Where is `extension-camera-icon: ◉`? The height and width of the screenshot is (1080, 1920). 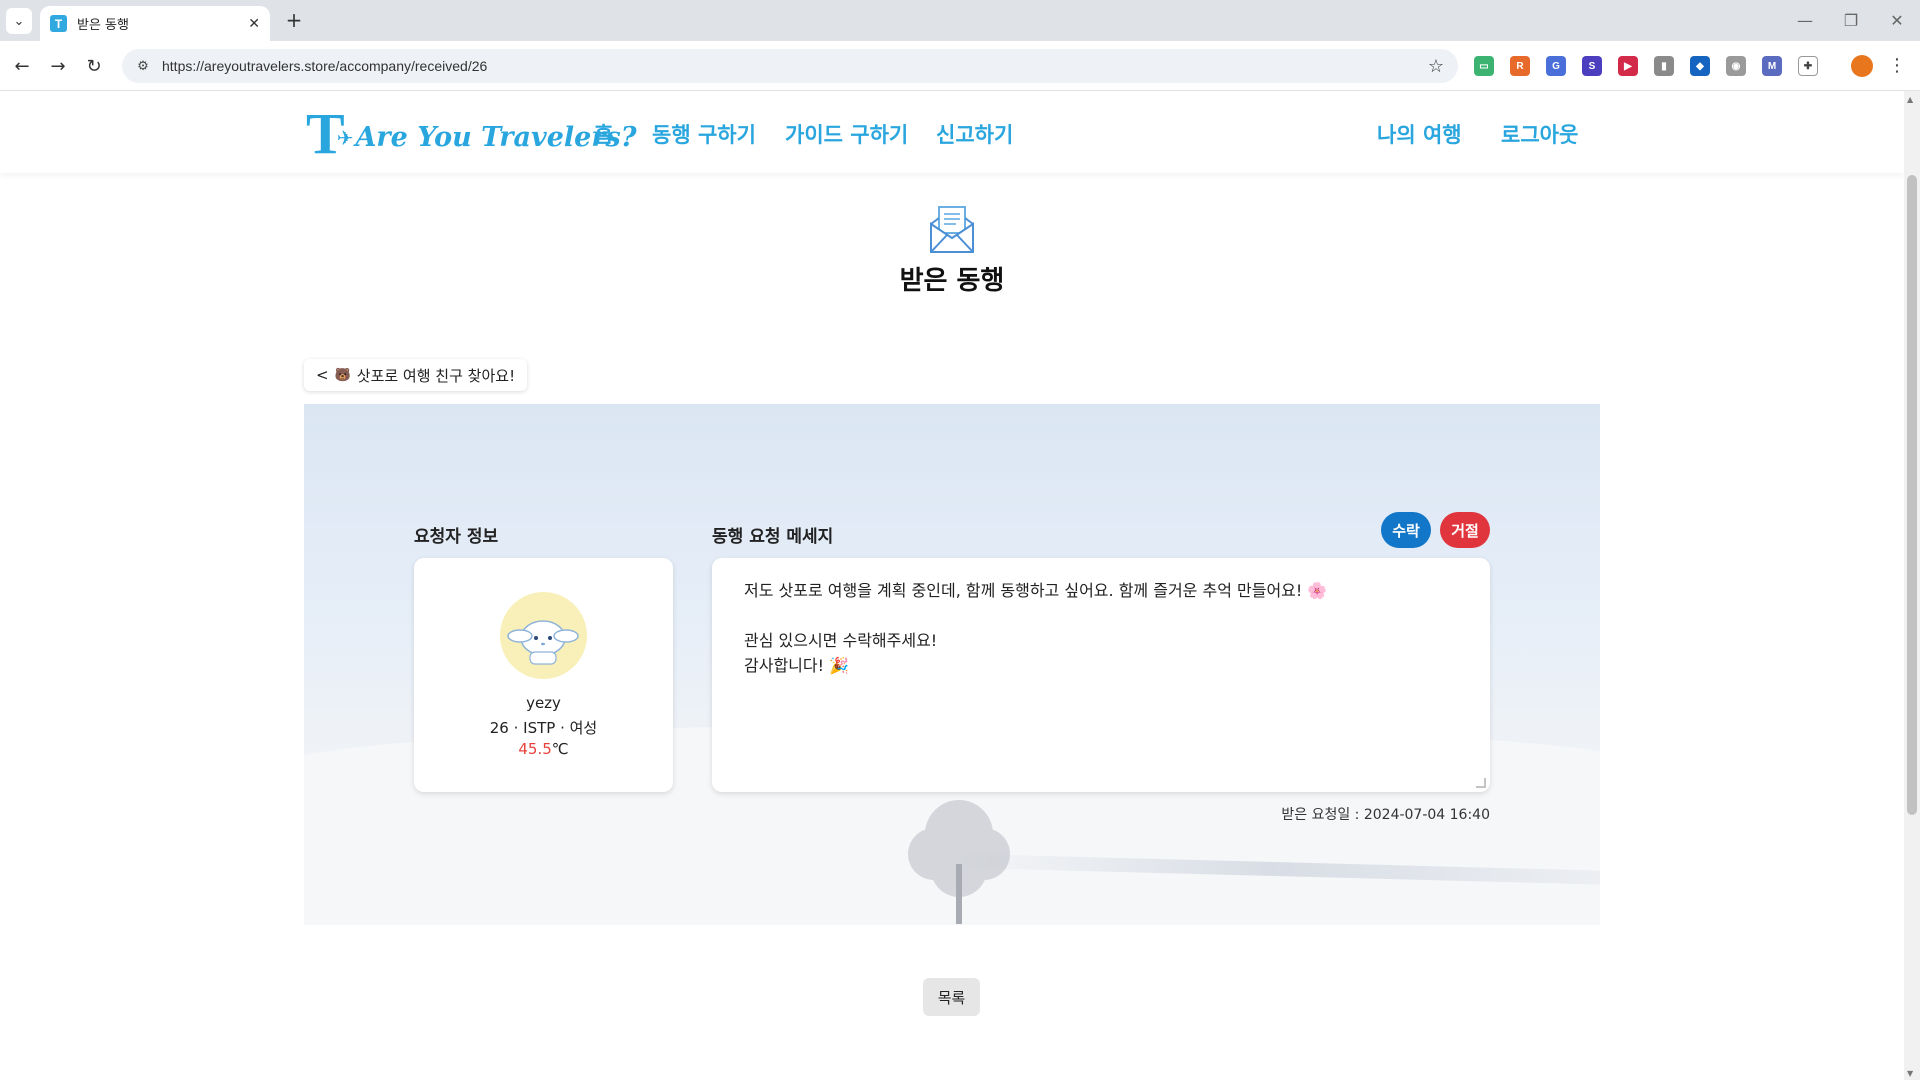 extension-camera-icon: ◉ is located at coordinates (1736, 66).